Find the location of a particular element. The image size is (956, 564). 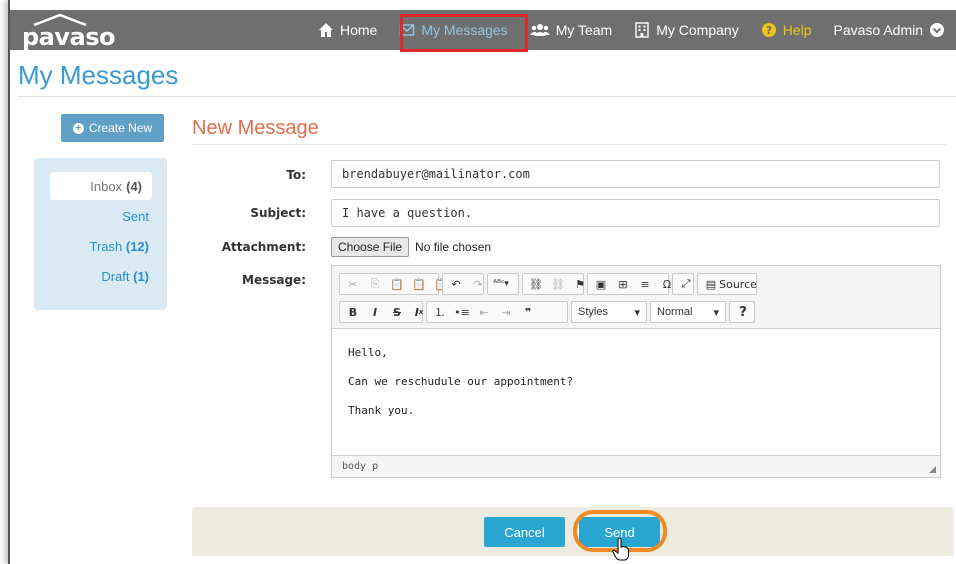

clipboard-group: ✂ ⎘ 📋 📋 📋 is located at coordinates (393, 284).